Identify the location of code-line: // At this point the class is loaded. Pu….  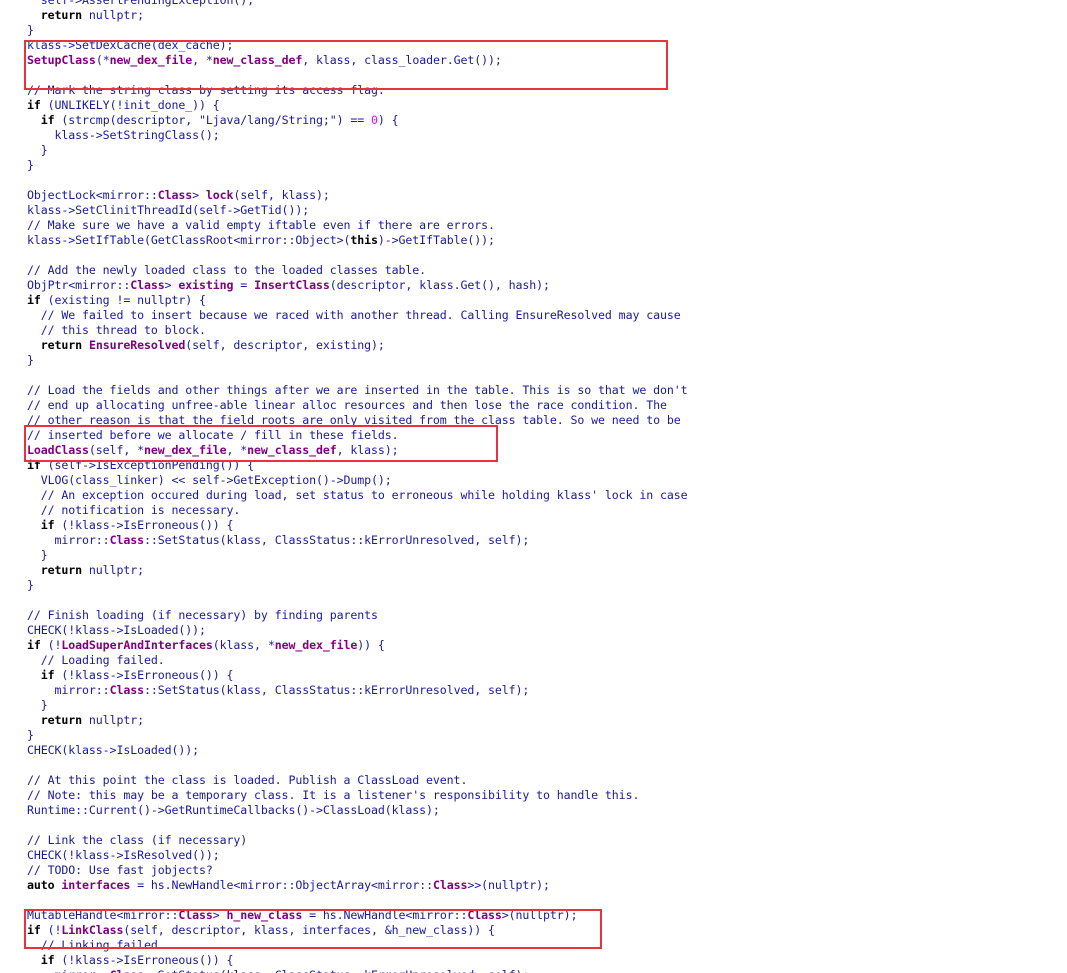
(247, 780).